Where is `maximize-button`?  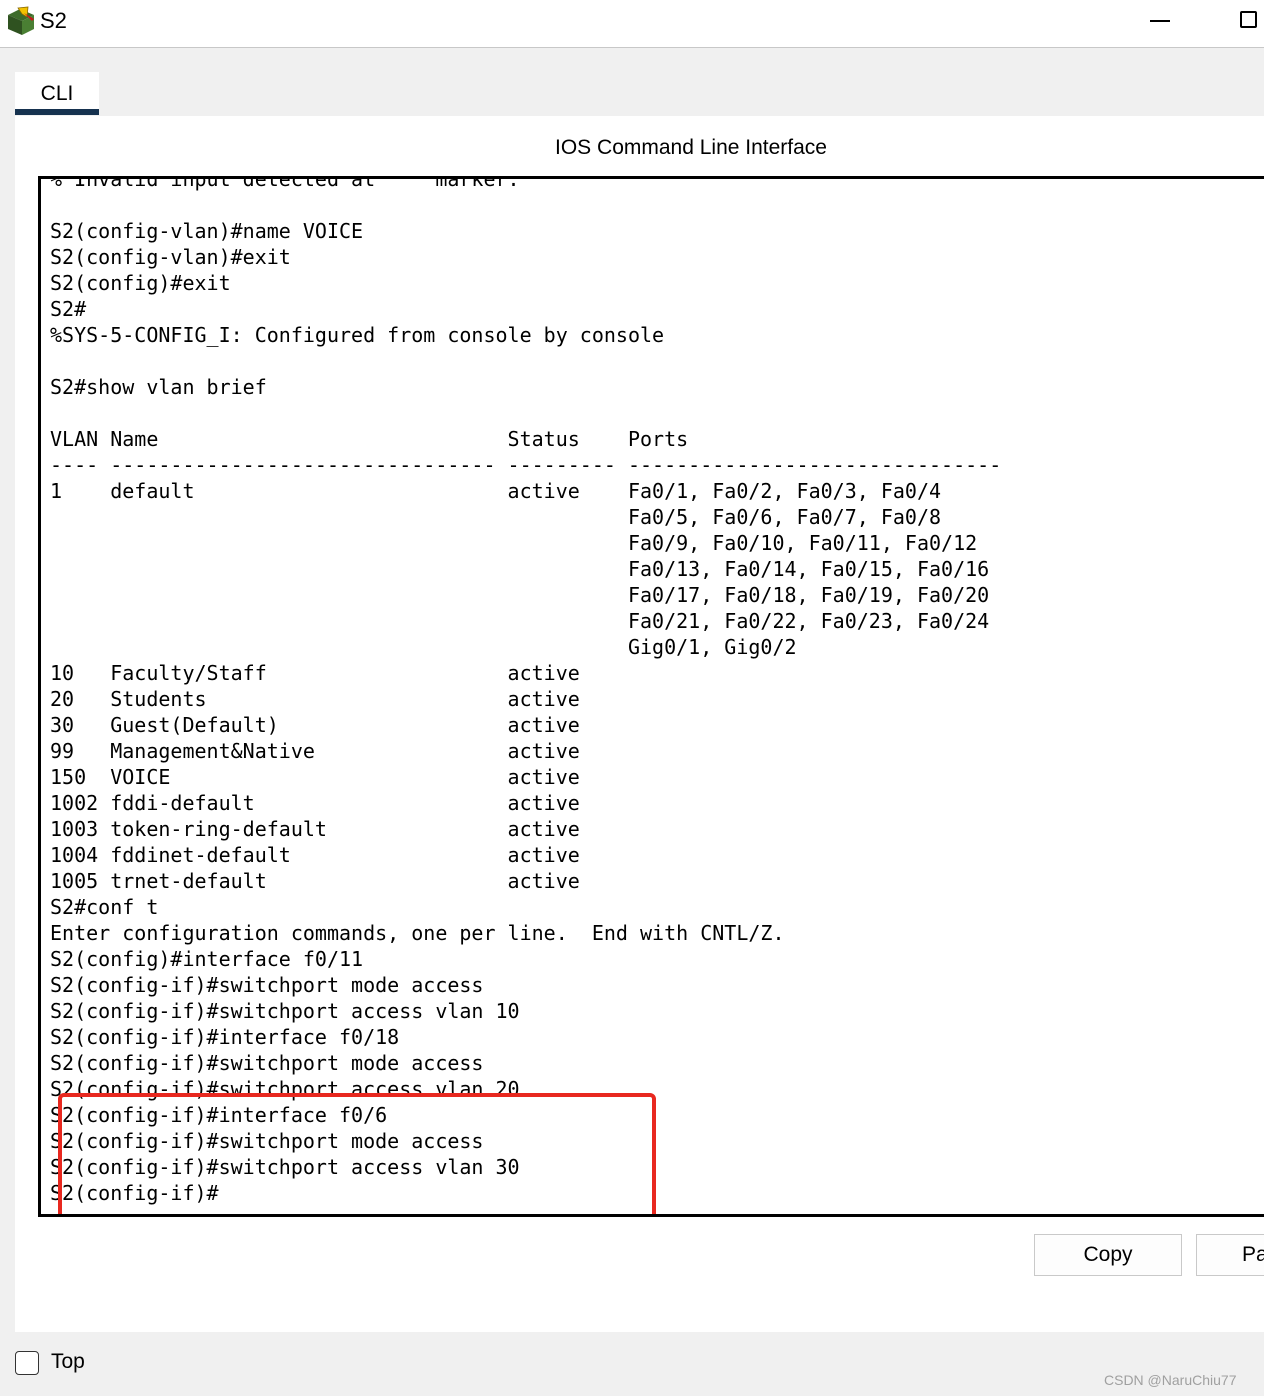 maximize-button is located at coordinates (1248, 21).